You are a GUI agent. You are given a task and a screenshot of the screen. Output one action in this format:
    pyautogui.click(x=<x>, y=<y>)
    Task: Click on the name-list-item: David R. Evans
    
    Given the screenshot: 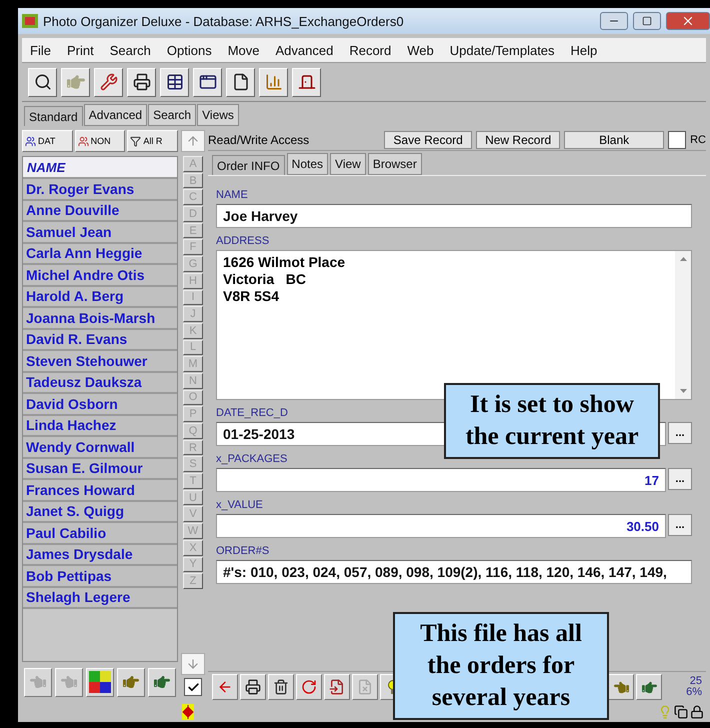 What is the action you would take?
    pyautogui.click(x=100, y=340)
    